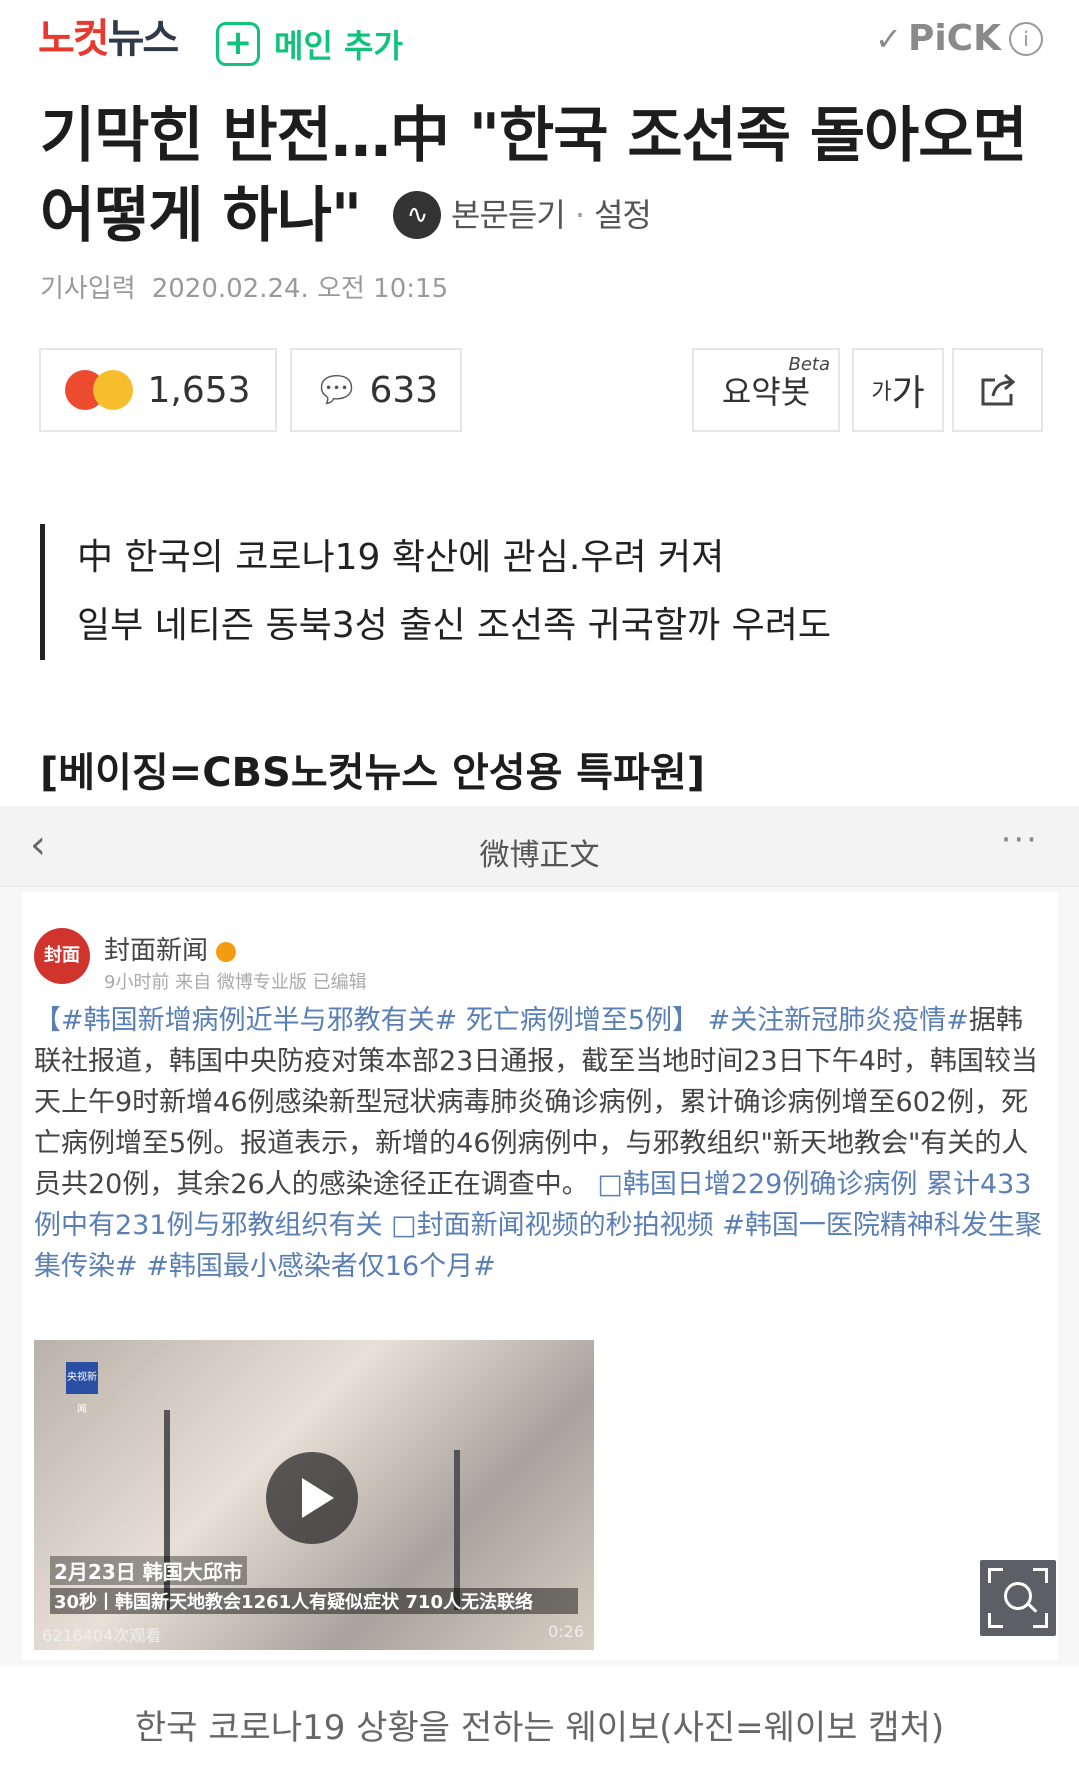 Image resolution: width=1079 pixels, height=1777 pixels. Describe the element at coordinates (623, 215) in the screenshot. I see `listen-settings-button: 설정` at that location.